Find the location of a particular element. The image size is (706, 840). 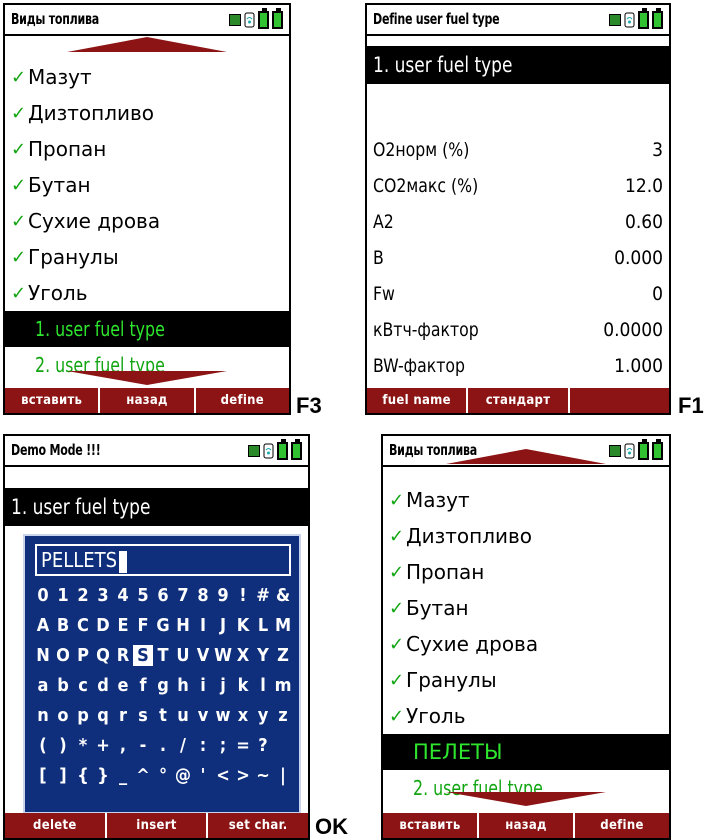

key-1-7: H is located at coordinates (183, 625).